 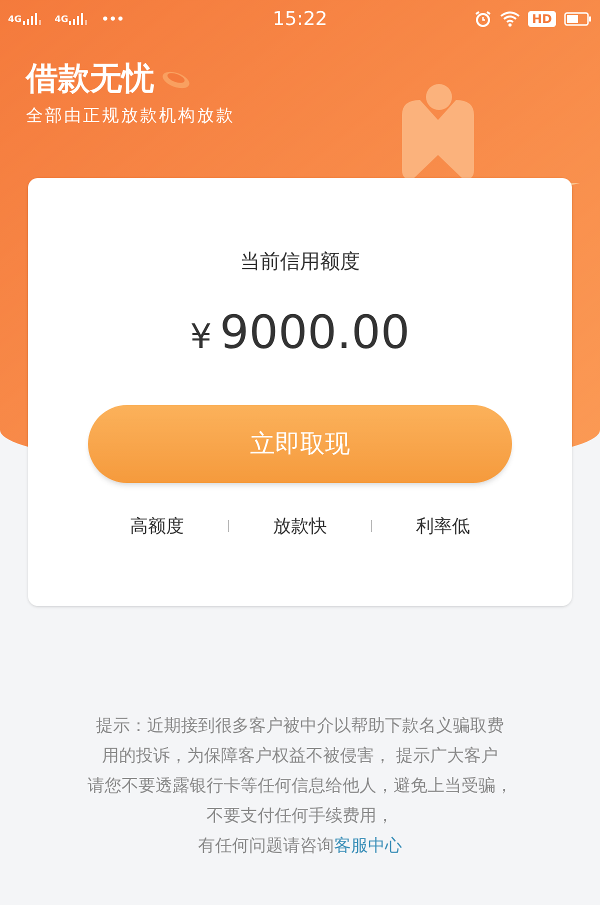 What do you see at coordinates (510, 19) in the screenshot?
I see `wifi-icon` at bounding box center [510, 19].